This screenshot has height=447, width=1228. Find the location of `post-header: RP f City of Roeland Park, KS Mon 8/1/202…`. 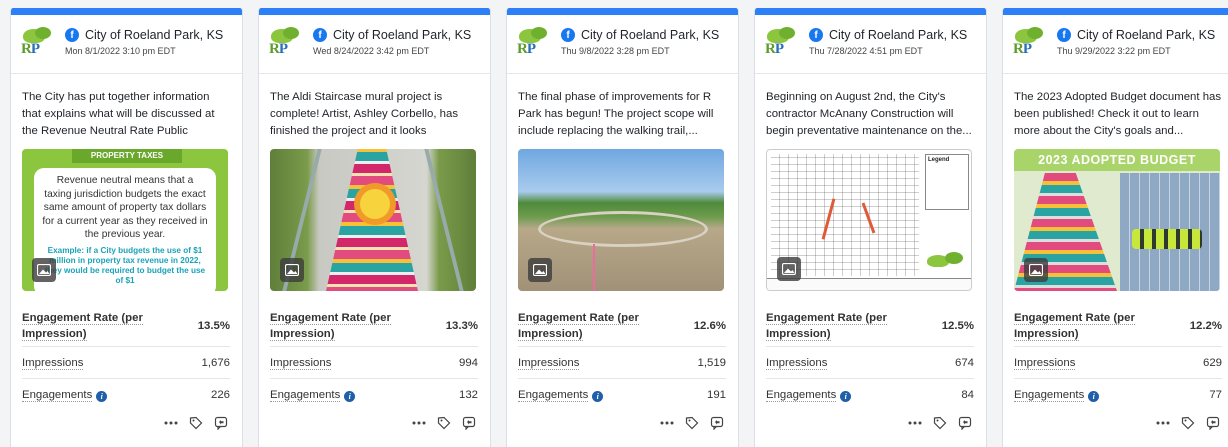

post-header: RP f City of Roeland Park, KS Mon 8/1/202… is located at coordinates (126, 44).